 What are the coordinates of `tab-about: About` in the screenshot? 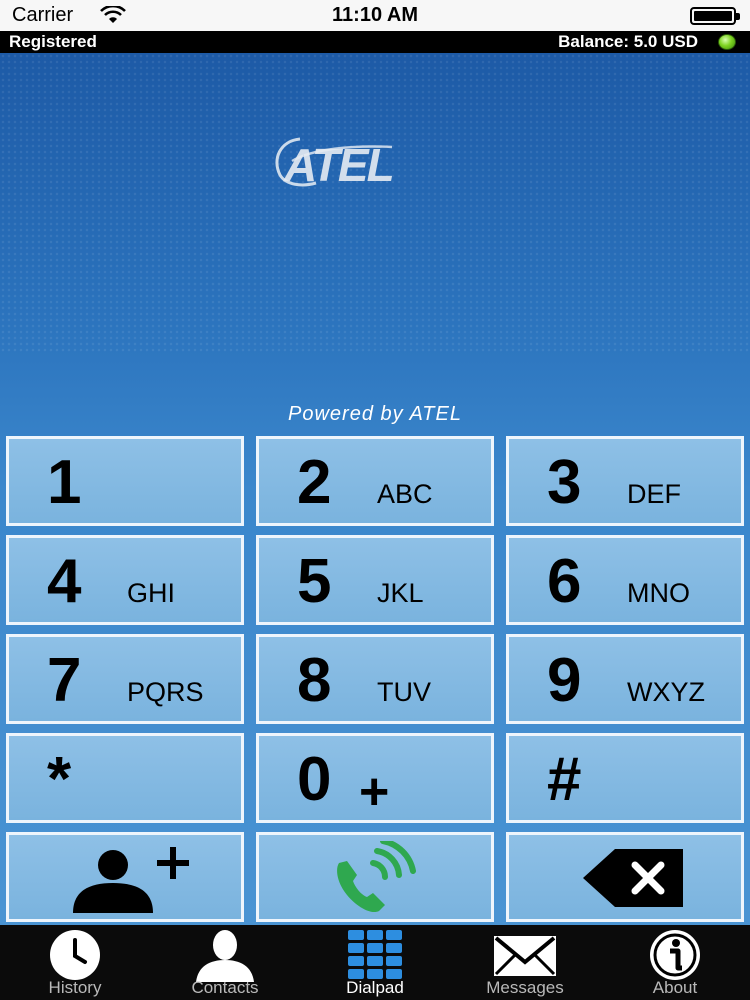 It's located at (675, 962).